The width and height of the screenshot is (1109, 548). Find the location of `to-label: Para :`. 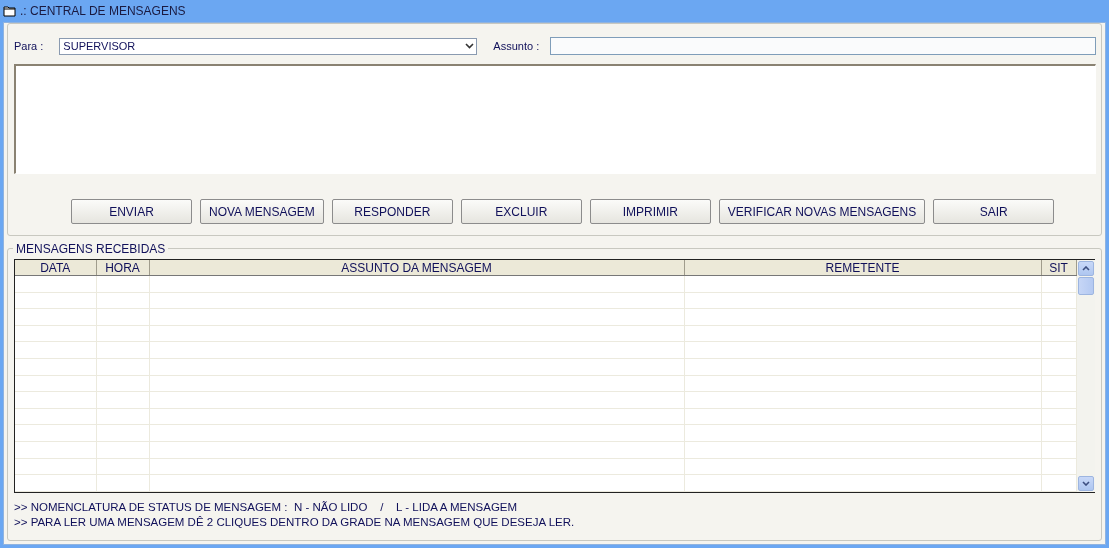

to-label: Para : is located at coordinates (29, 46).